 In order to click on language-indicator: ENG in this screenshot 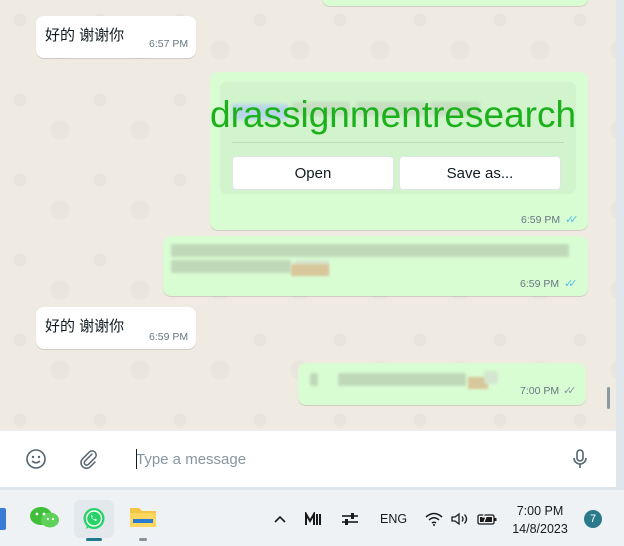, I will do `click(393, 519)`.